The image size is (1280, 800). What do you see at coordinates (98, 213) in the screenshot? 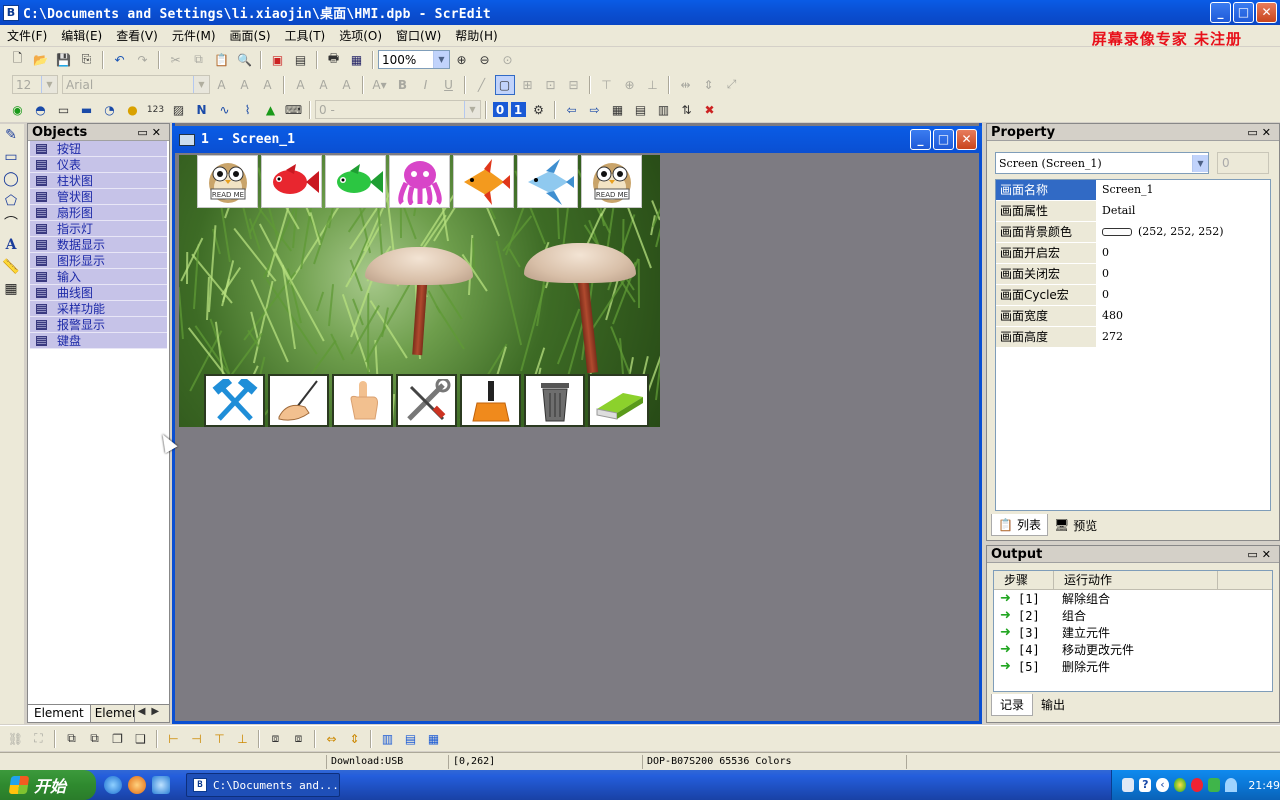
I see `object-item: 扇形图` at bounding box center [98, 213].